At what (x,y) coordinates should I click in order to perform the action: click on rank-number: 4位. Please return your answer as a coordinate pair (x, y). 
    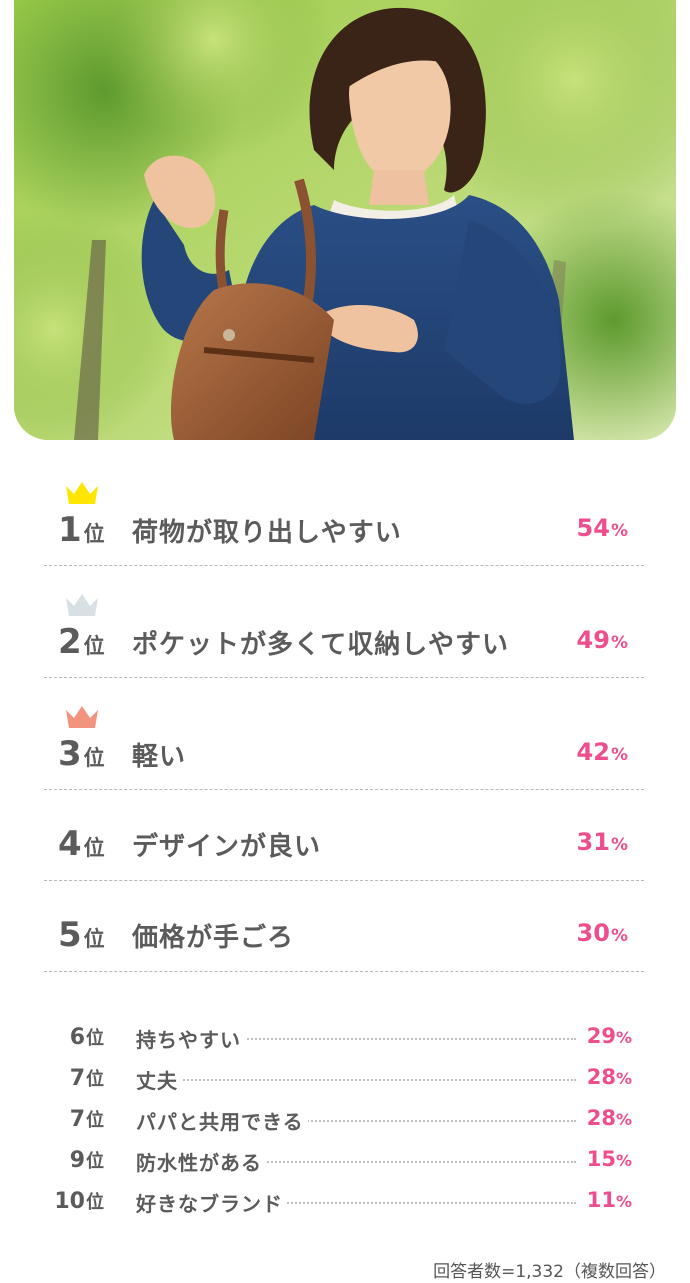
    Looking at the image, I should click on (81, 844).